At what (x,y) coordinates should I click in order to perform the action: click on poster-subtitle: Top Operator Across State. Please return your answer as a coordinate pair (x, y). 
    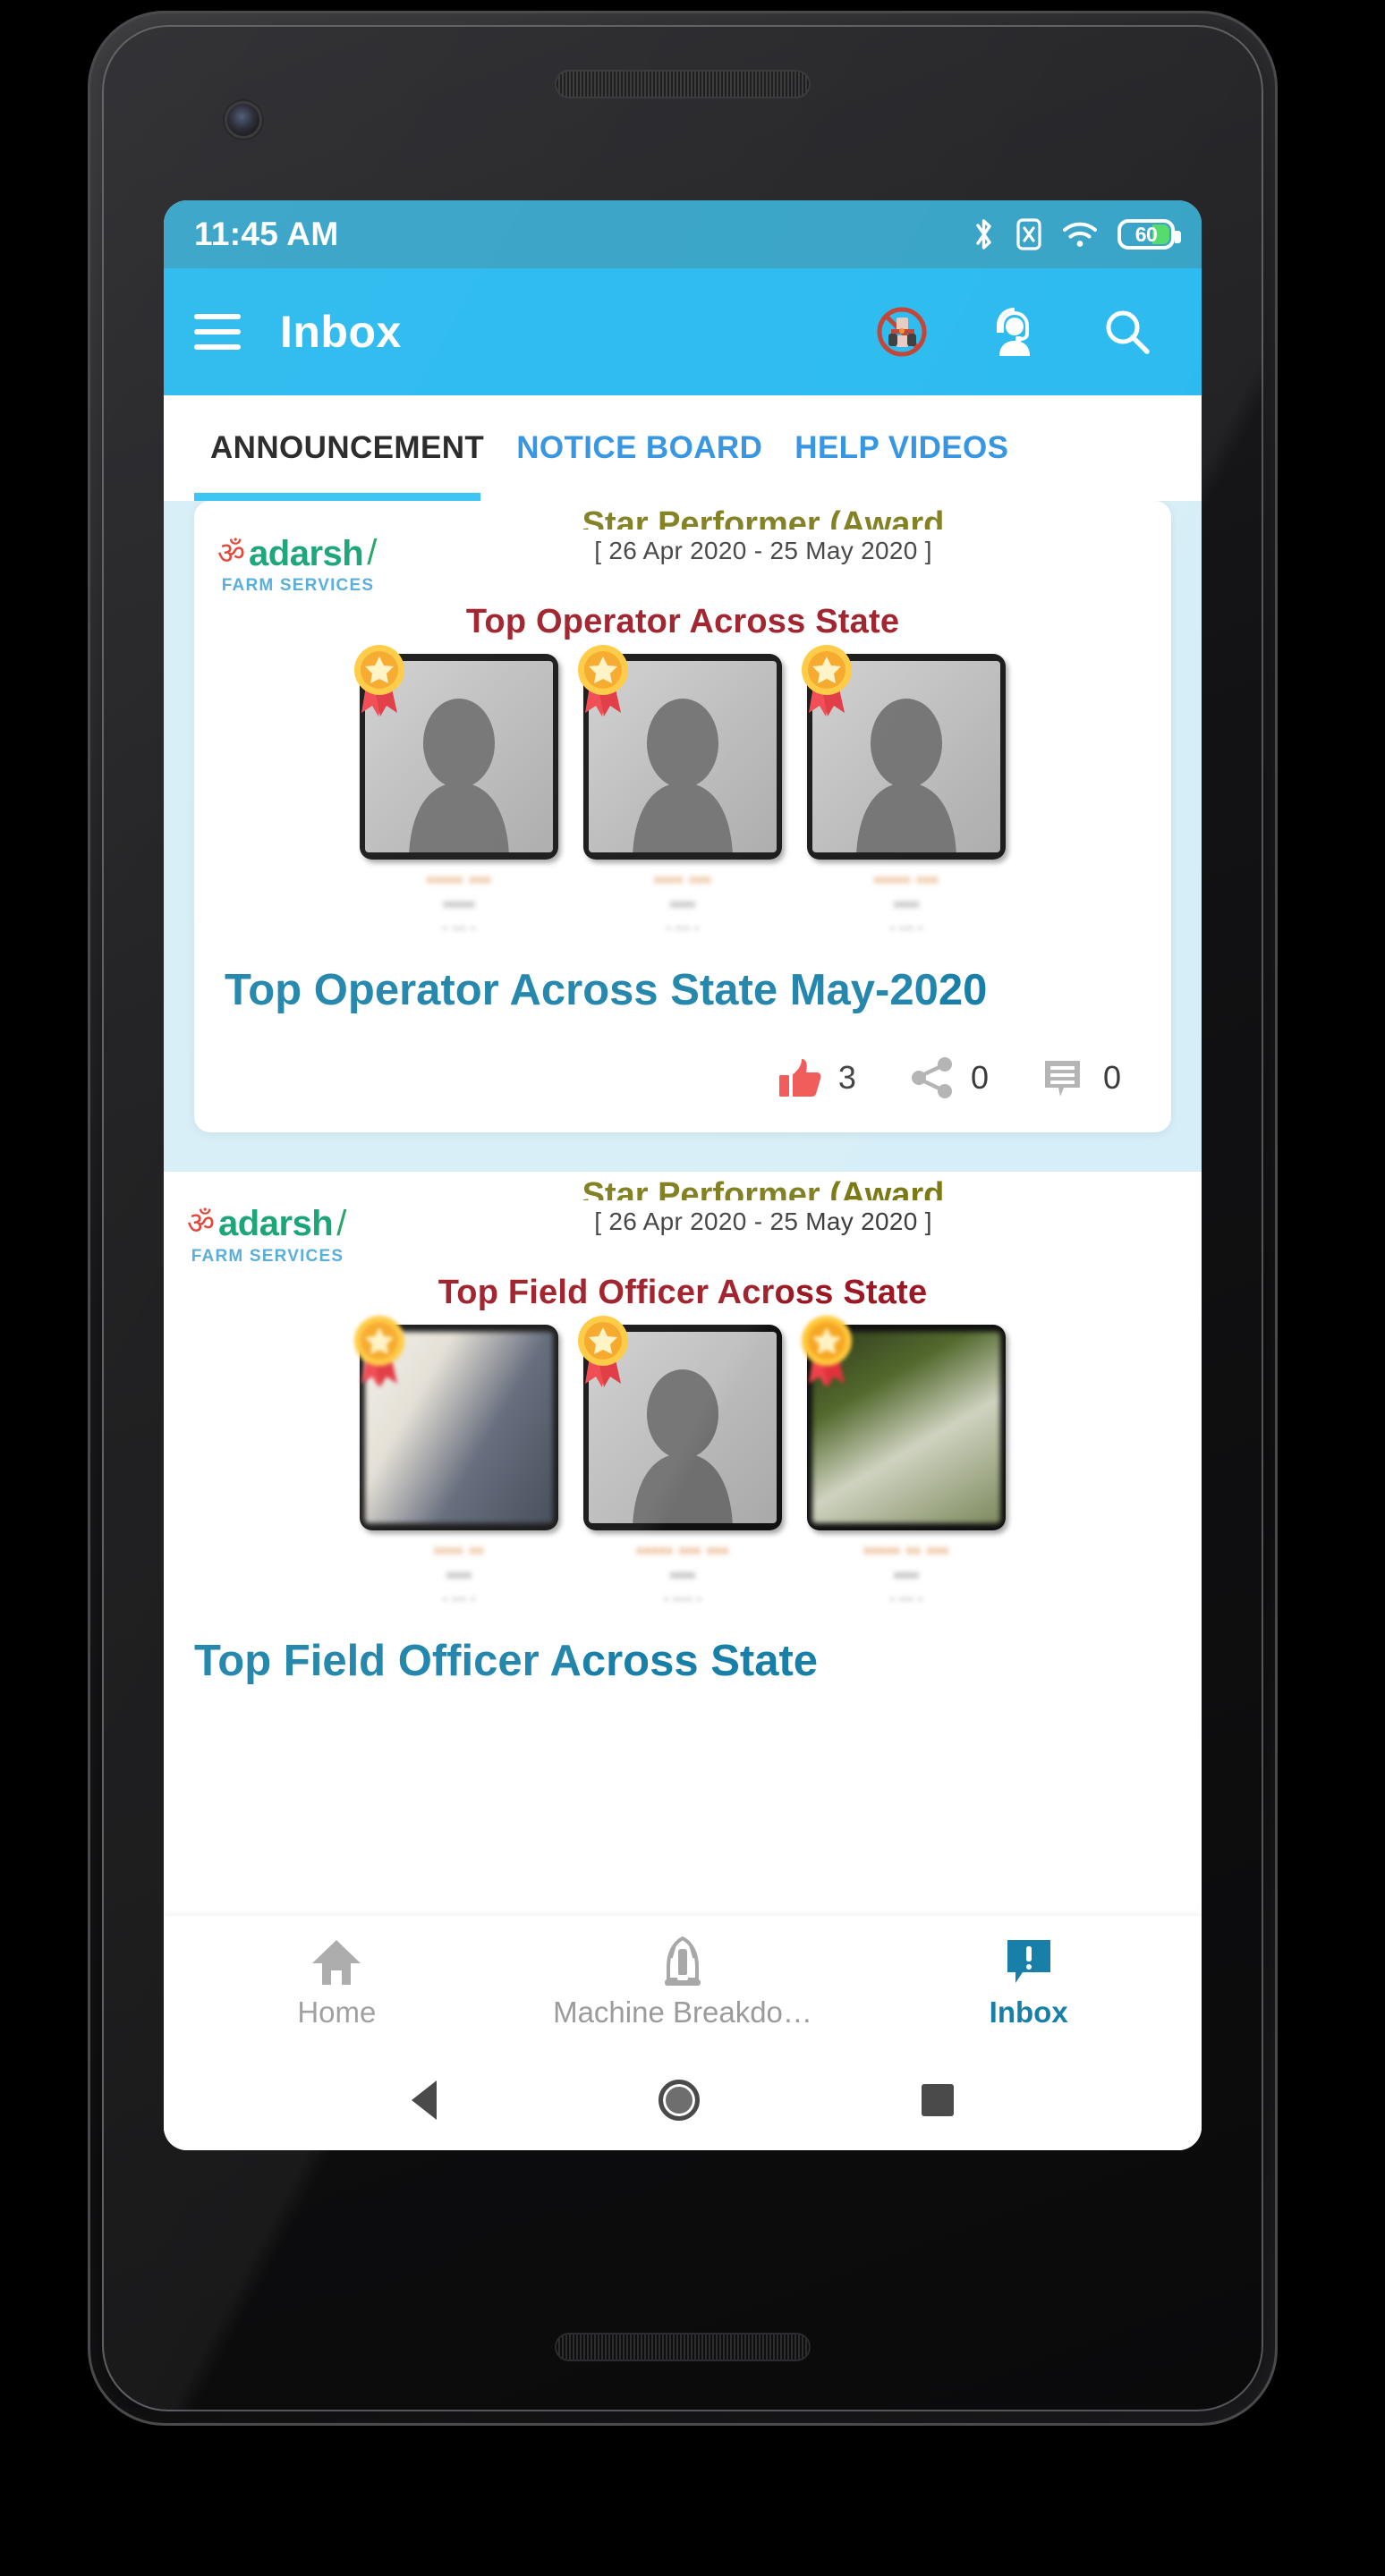
    Looking at the image, I should click on (682, 621).